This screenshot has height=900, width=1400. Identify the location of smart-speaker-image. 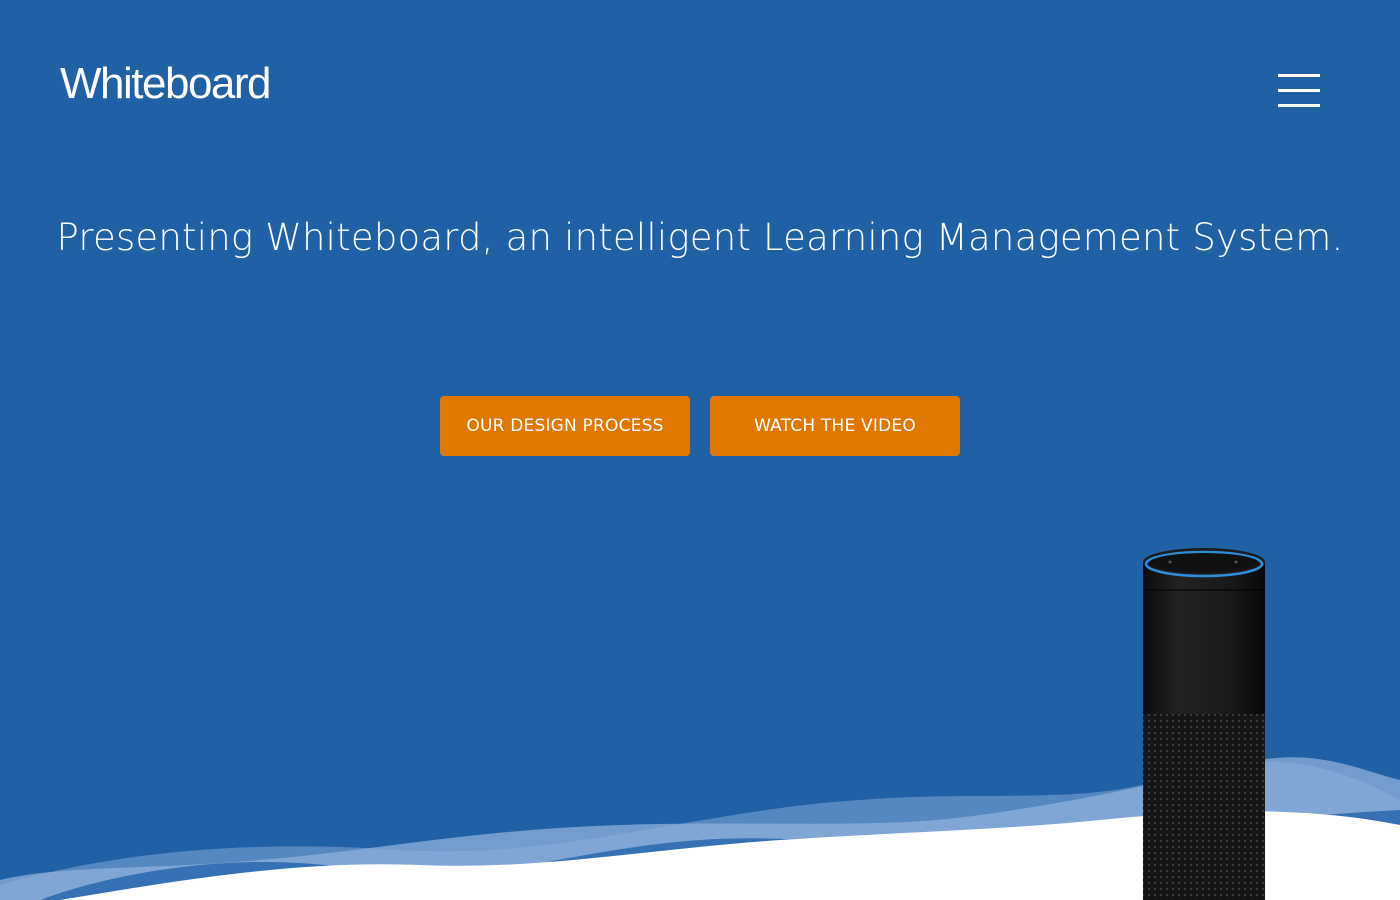
(1204, 724).